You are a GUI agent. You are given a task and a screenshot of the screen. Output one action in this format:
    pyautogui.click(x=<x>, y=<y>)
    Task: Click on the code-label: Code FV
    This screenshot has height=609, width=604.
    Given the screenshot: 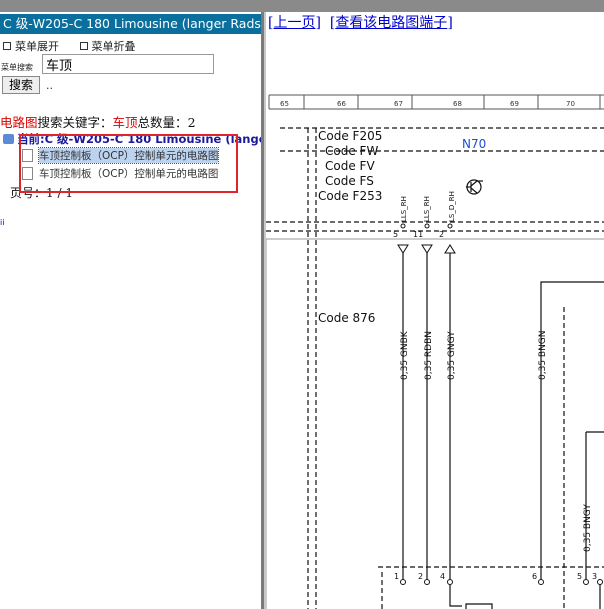 What is the action you would take?
    pyautogui.click(x=350, y=166)
    